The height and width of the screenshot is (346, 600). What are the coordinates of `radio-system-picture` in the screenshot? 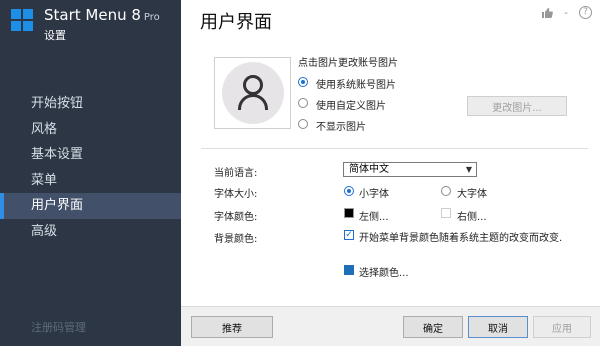 It's located at (303, 82).